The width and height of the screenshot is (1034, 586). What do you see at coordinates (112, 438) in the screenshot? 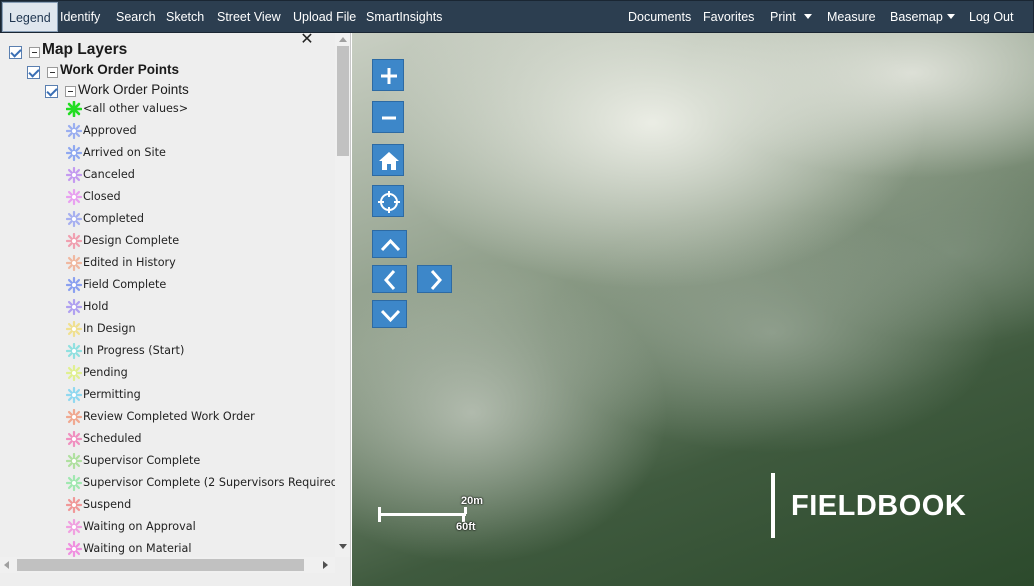
I see `legend-item-label: Scheduled` at bounding box center [112, 438].